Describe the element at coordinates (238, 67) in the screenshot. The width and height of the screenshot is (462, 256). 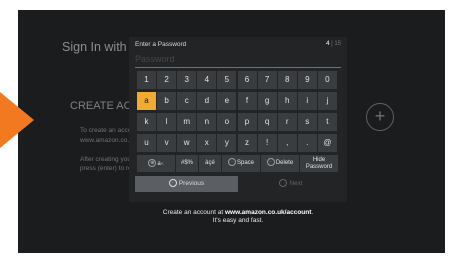
I see `input-underline` at that location.